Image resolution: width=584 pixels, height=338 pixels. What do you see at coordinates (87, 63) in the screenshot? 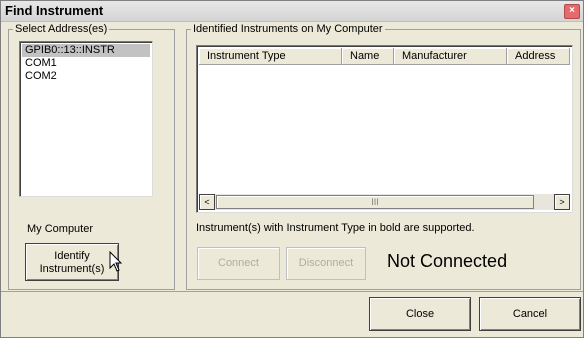
I see `address-item-com1: COM1` at bounding box center [87, 63].